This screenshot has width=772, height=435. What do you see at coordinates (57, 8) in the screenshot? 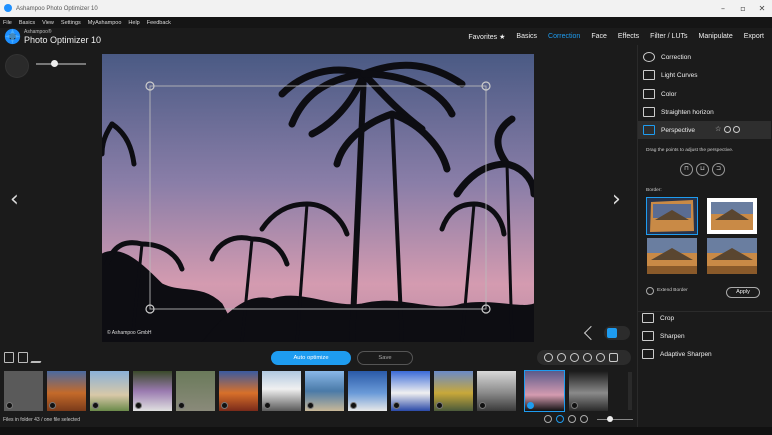
I see `window-title: Ashampoo Photo Optimizer 10` at bounding box center [57, 8].